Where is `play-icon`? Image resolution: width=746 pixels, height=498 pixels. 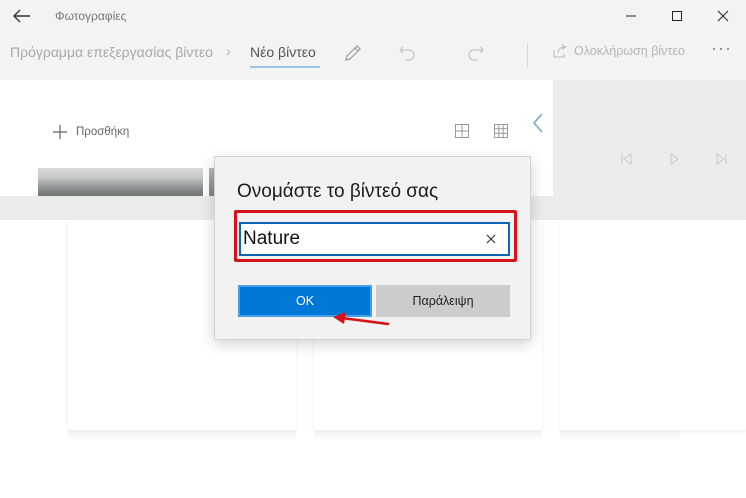 play-icon is located at coordinates (674, 159).